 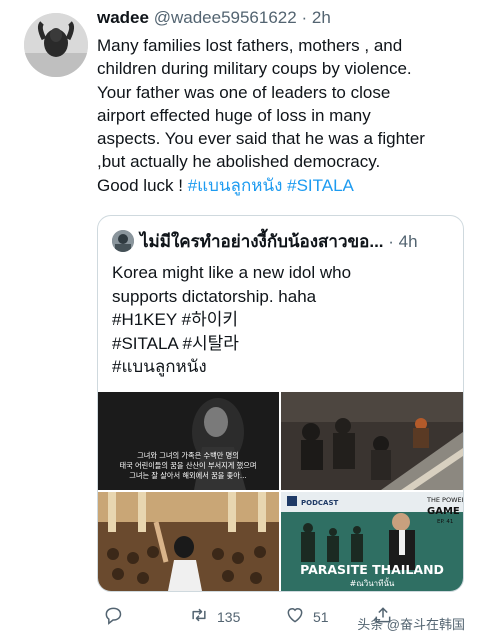 I want to click on reply-icon, so click(x=113, y=616).